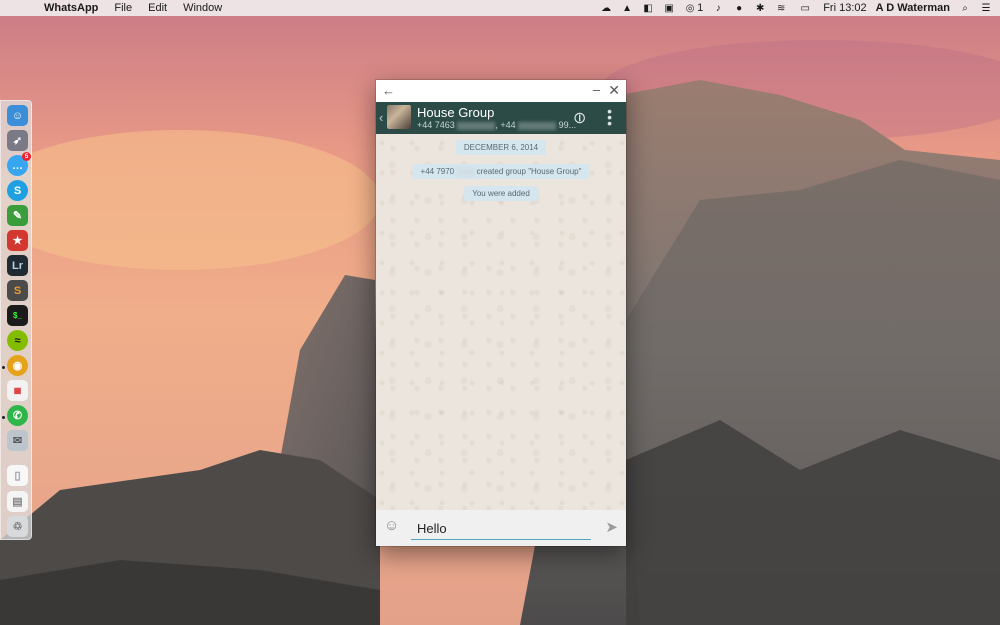  Describe the element at coordinates (17, 315) in the screenshot. I see `dock-terminal-icon: $_` at that location.